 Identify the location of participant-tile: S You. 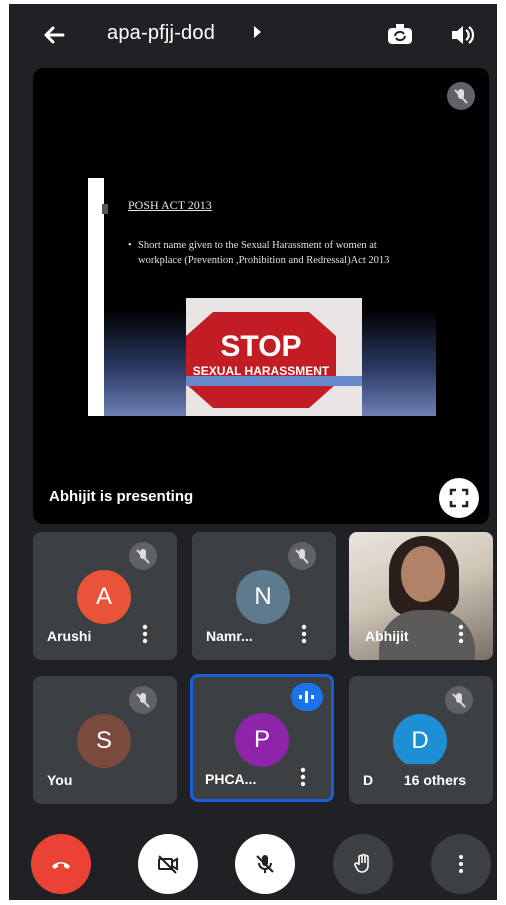
(105, 740).